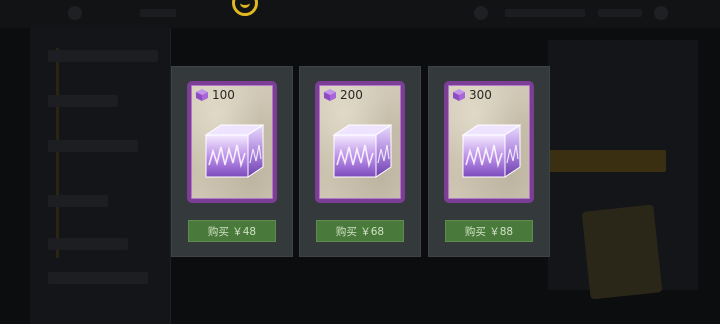  I want to click on item-quantity: 200, so click(343, 95).